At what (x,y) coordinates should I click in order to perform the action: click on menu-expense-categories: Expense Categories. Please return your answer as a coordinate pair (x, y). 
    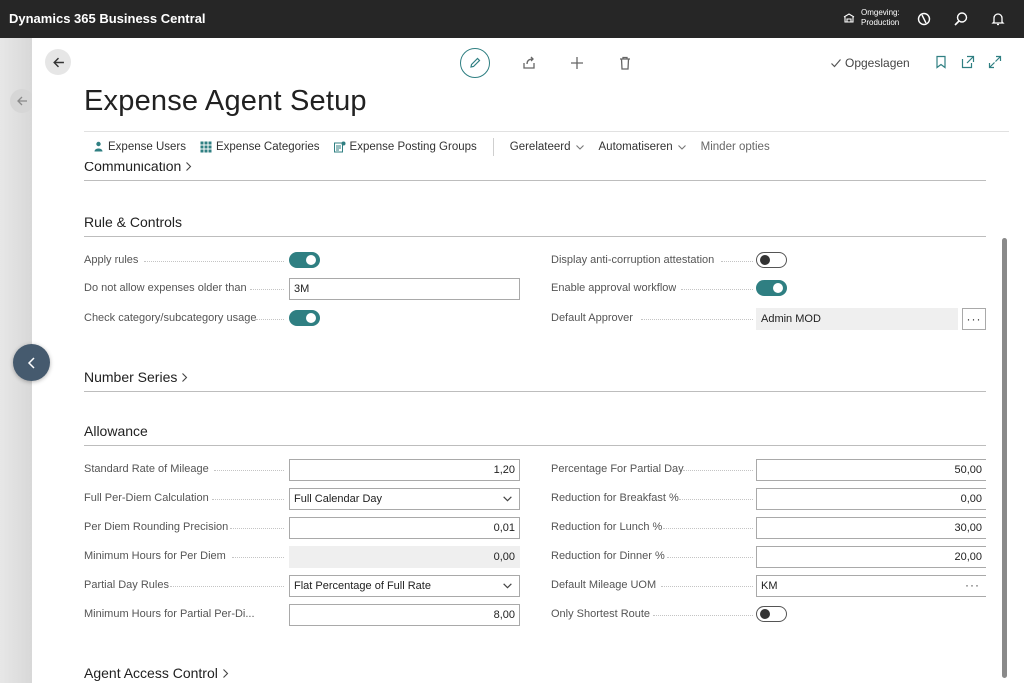
    Looking at the image, I should click on (260, 147).